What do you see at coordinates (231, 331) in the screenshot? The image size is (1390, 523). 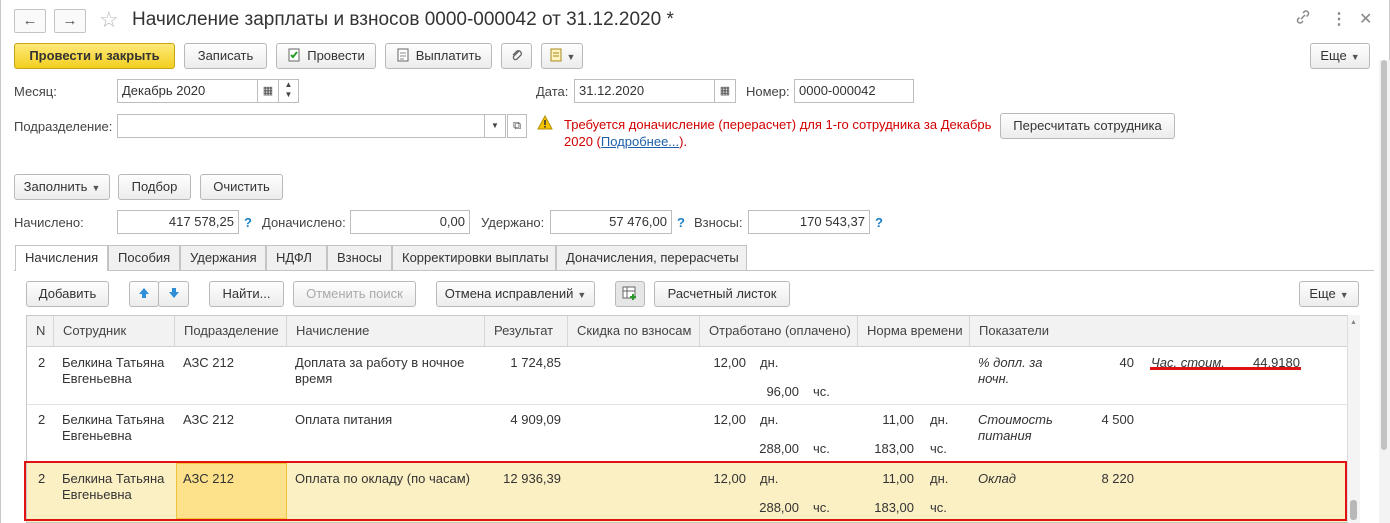 I see `column-header-division: Подразделение` at bounding box center [231, 331].